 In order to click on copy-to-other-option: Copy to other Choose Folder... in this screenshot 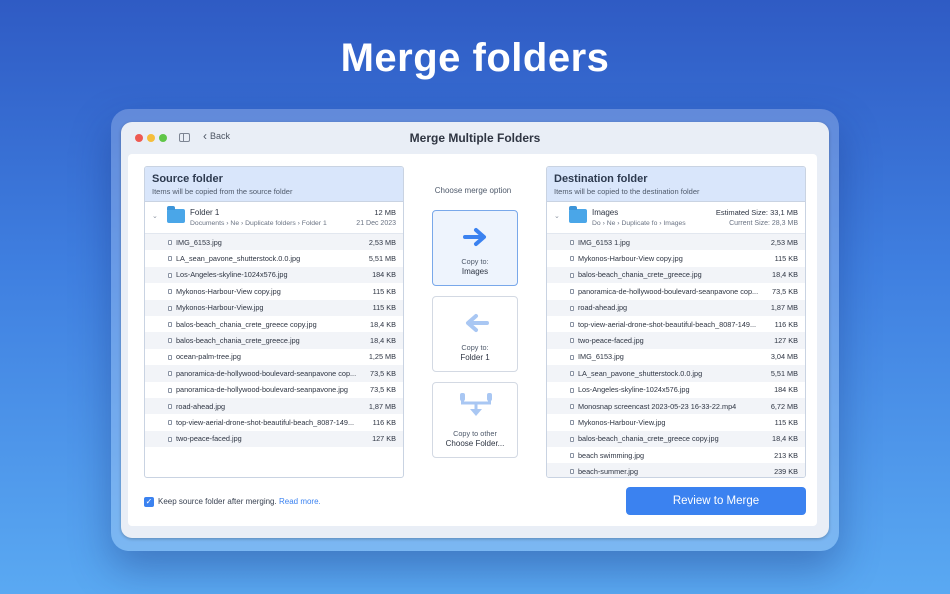, I will do `click(475, 420)`.